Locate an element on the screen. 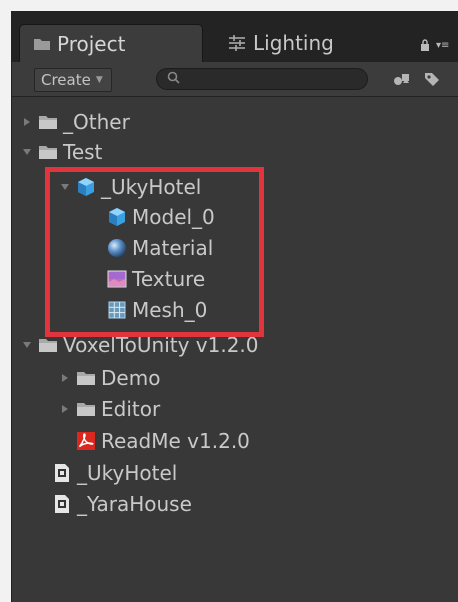 The image size is (458, 602). tree-item-yarahouse-asset: _YaraHouse is located at coordinates (122, 504).